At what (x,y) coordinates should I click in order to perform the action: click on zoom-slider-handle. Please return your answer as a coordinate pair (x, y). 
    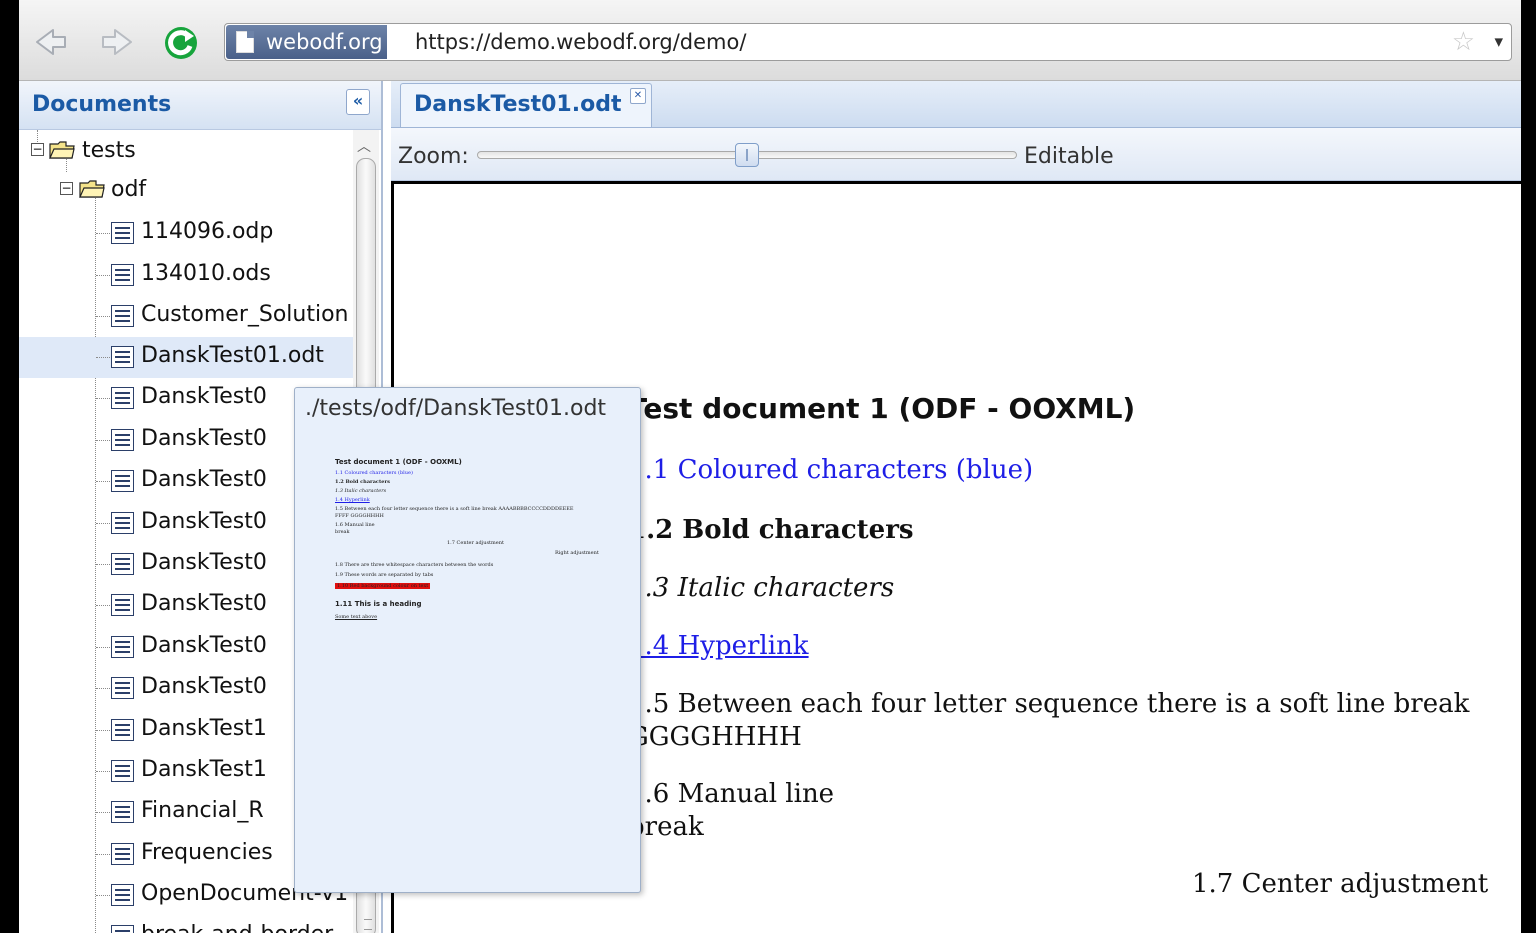
    Looking at the image, I should click on (747, 155).